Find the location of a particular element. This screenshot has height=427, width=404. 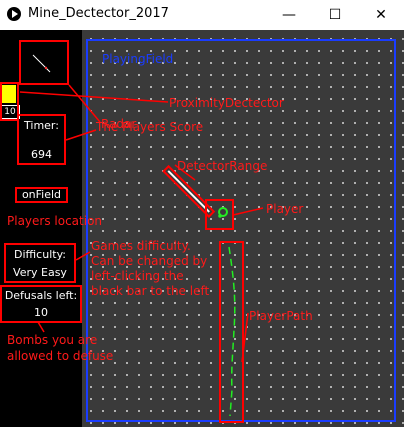

player-path is located at coordinates (232, 331).